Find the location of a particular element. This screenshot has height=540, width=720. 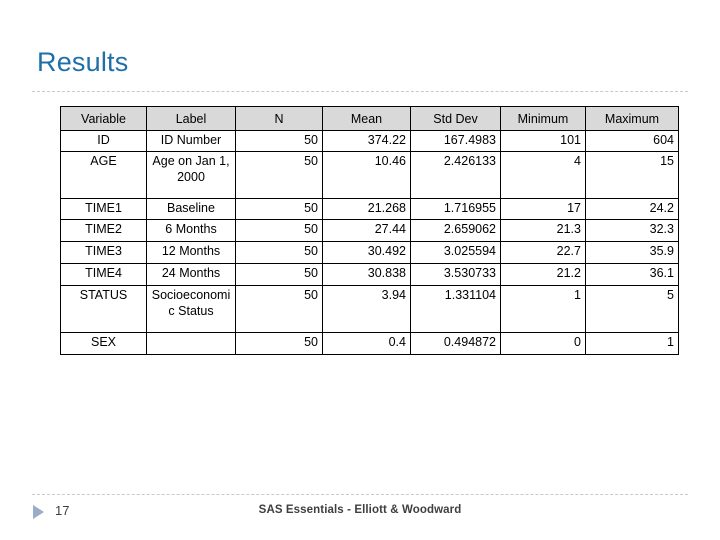

cell-minimum: 21.2 is located at coordinates (543, 274).